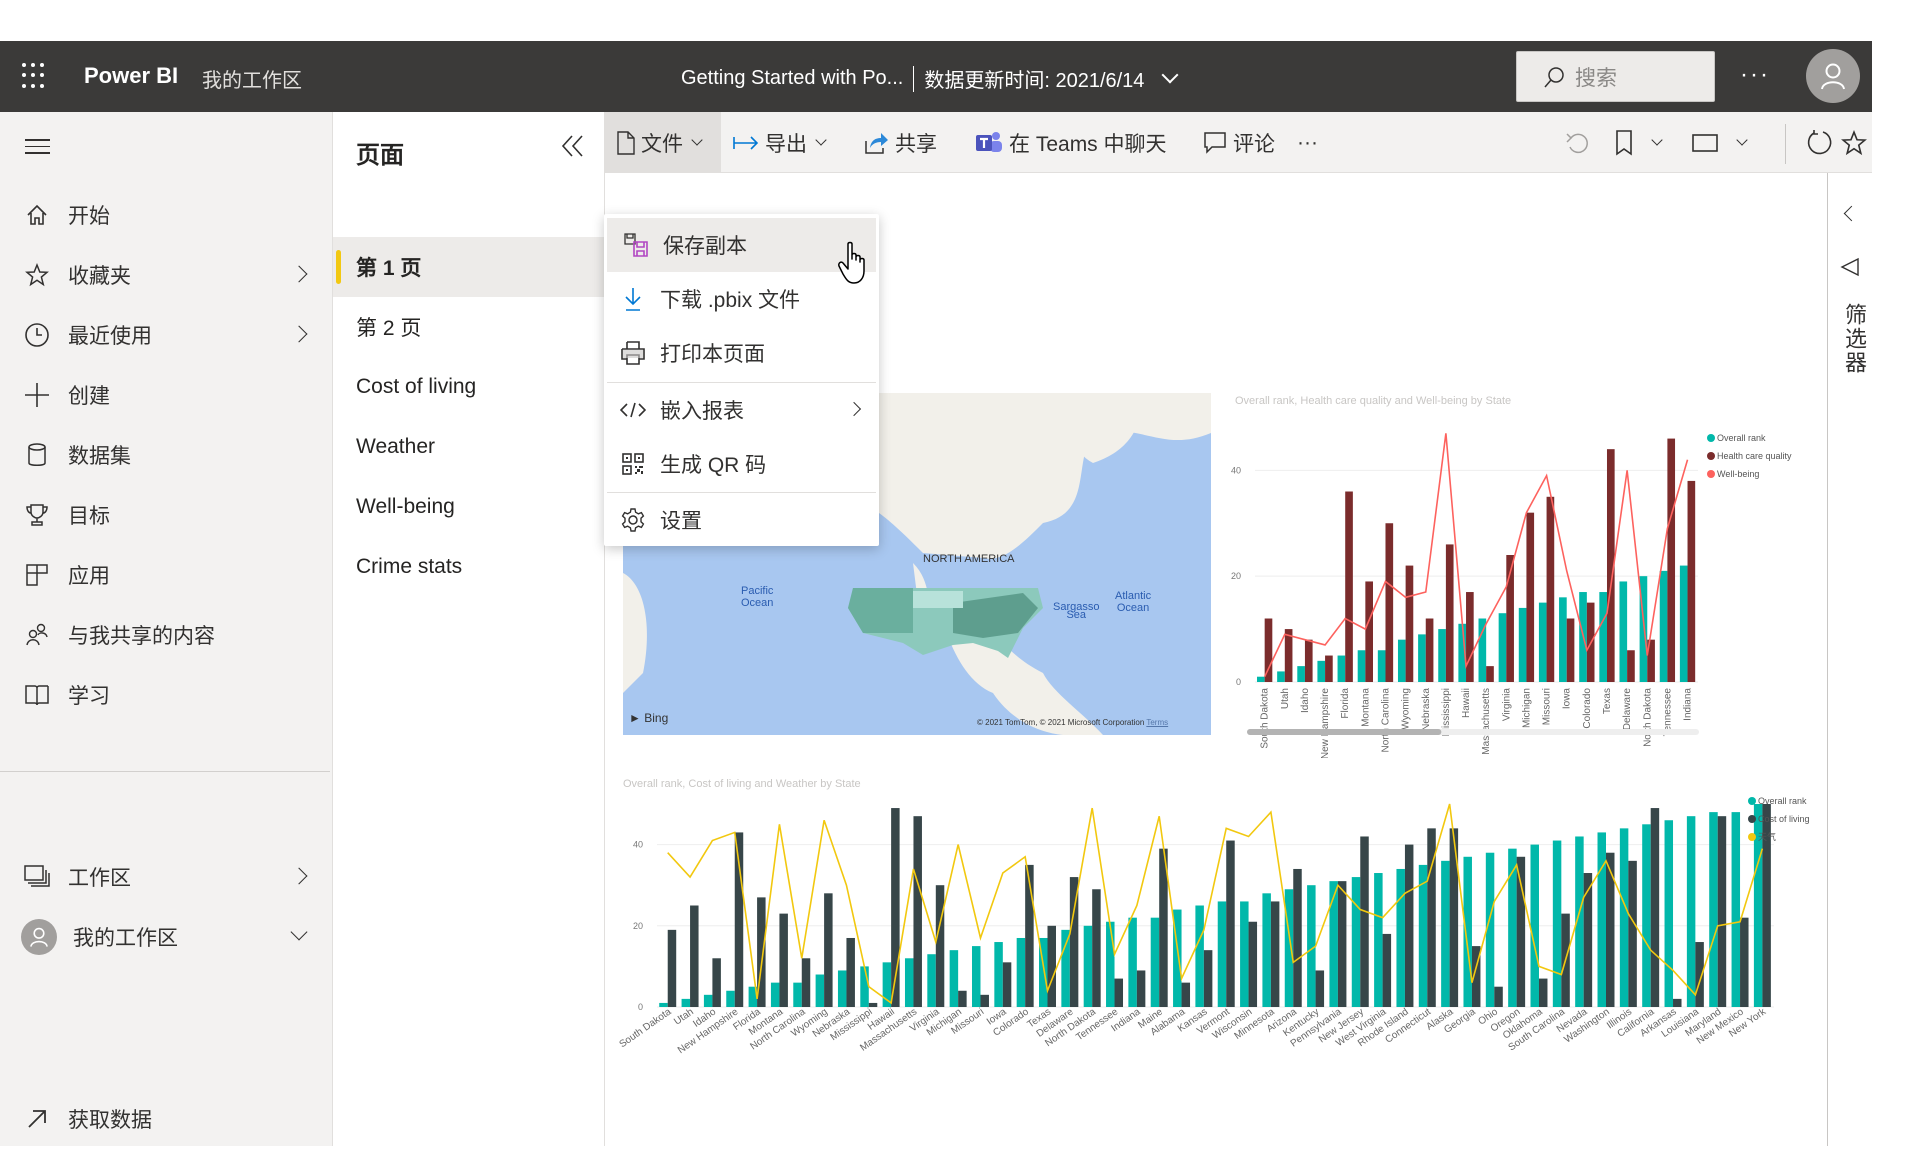  What do you see at coordinates (741, 464) in the screenshot?
I see `menu-item-qr-code: 生成 QR 码` at bounding box center [741, 464].